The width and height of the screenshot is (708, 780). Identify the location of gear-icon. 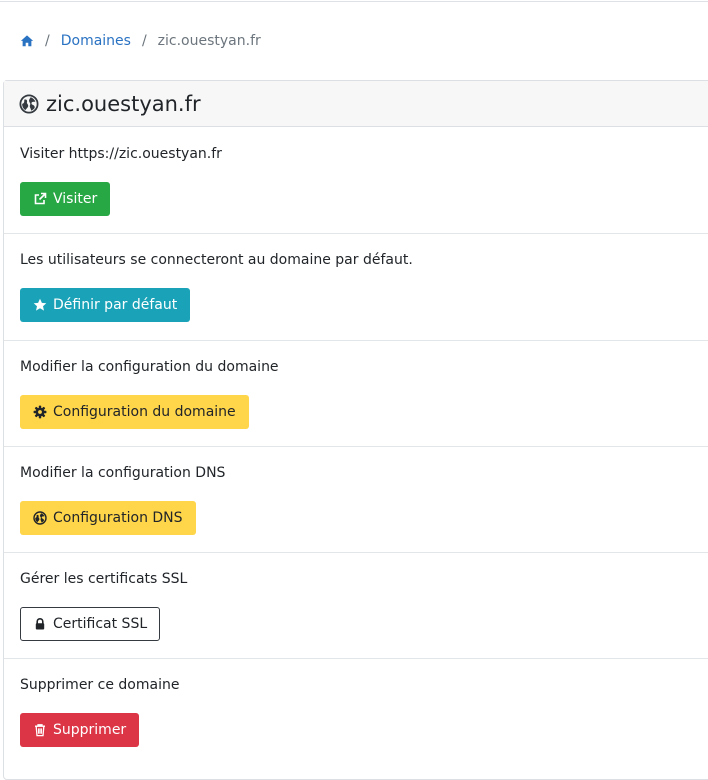
(40, 412).